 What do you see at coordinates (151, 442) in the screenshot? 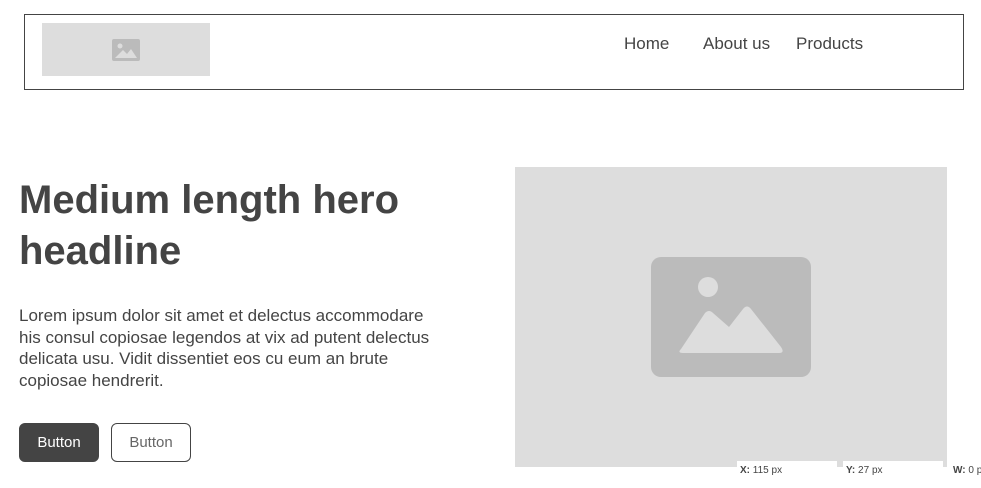
I see `secondary-button: Button` at bounding box center [151, 442].